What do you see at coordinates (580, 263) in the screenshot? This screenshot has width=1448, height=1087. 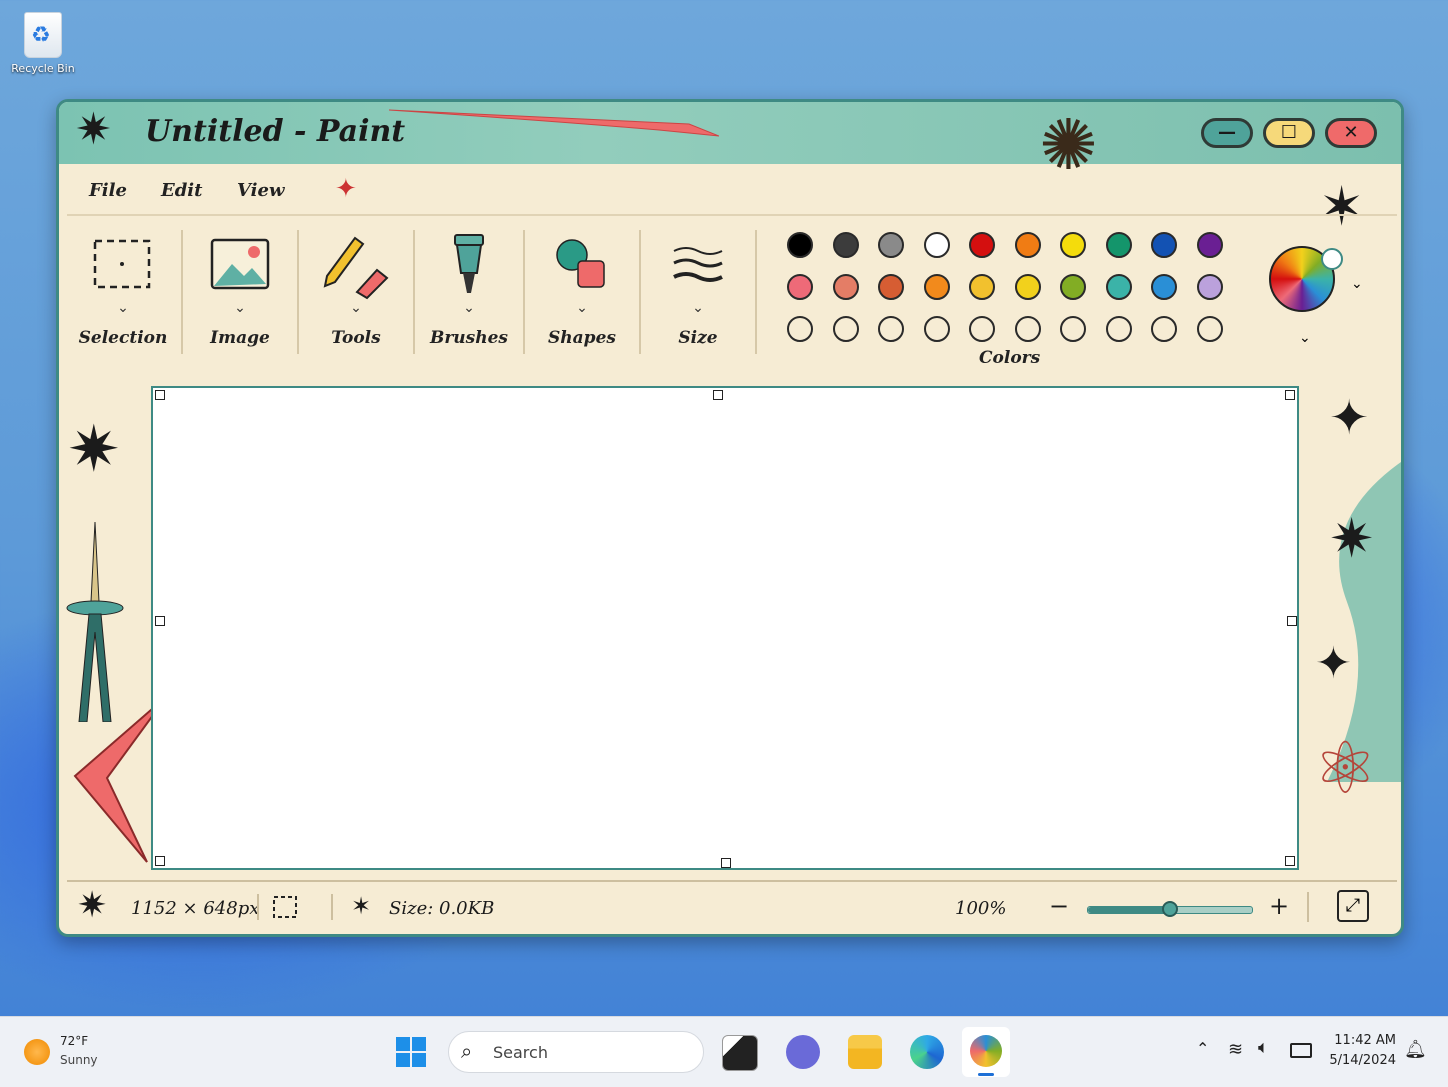 I see `shapes-icon` at bounding box center [580, 263].